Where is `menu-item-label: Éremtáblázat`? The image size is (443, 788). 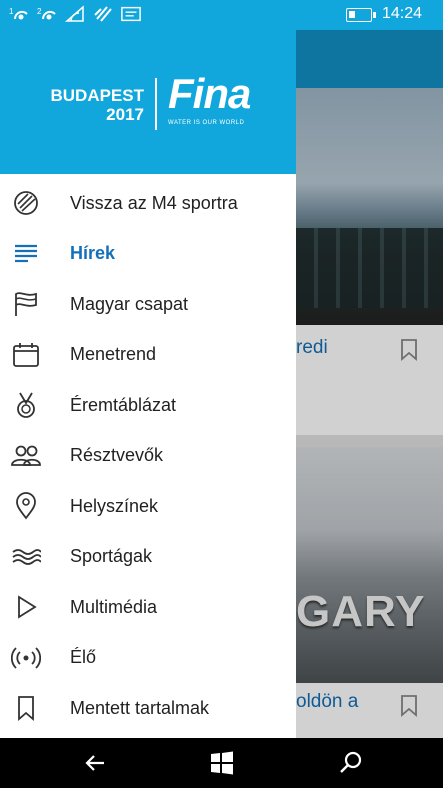
menu-item-label: Éremtáblázat is located at coordinates (123, 404).